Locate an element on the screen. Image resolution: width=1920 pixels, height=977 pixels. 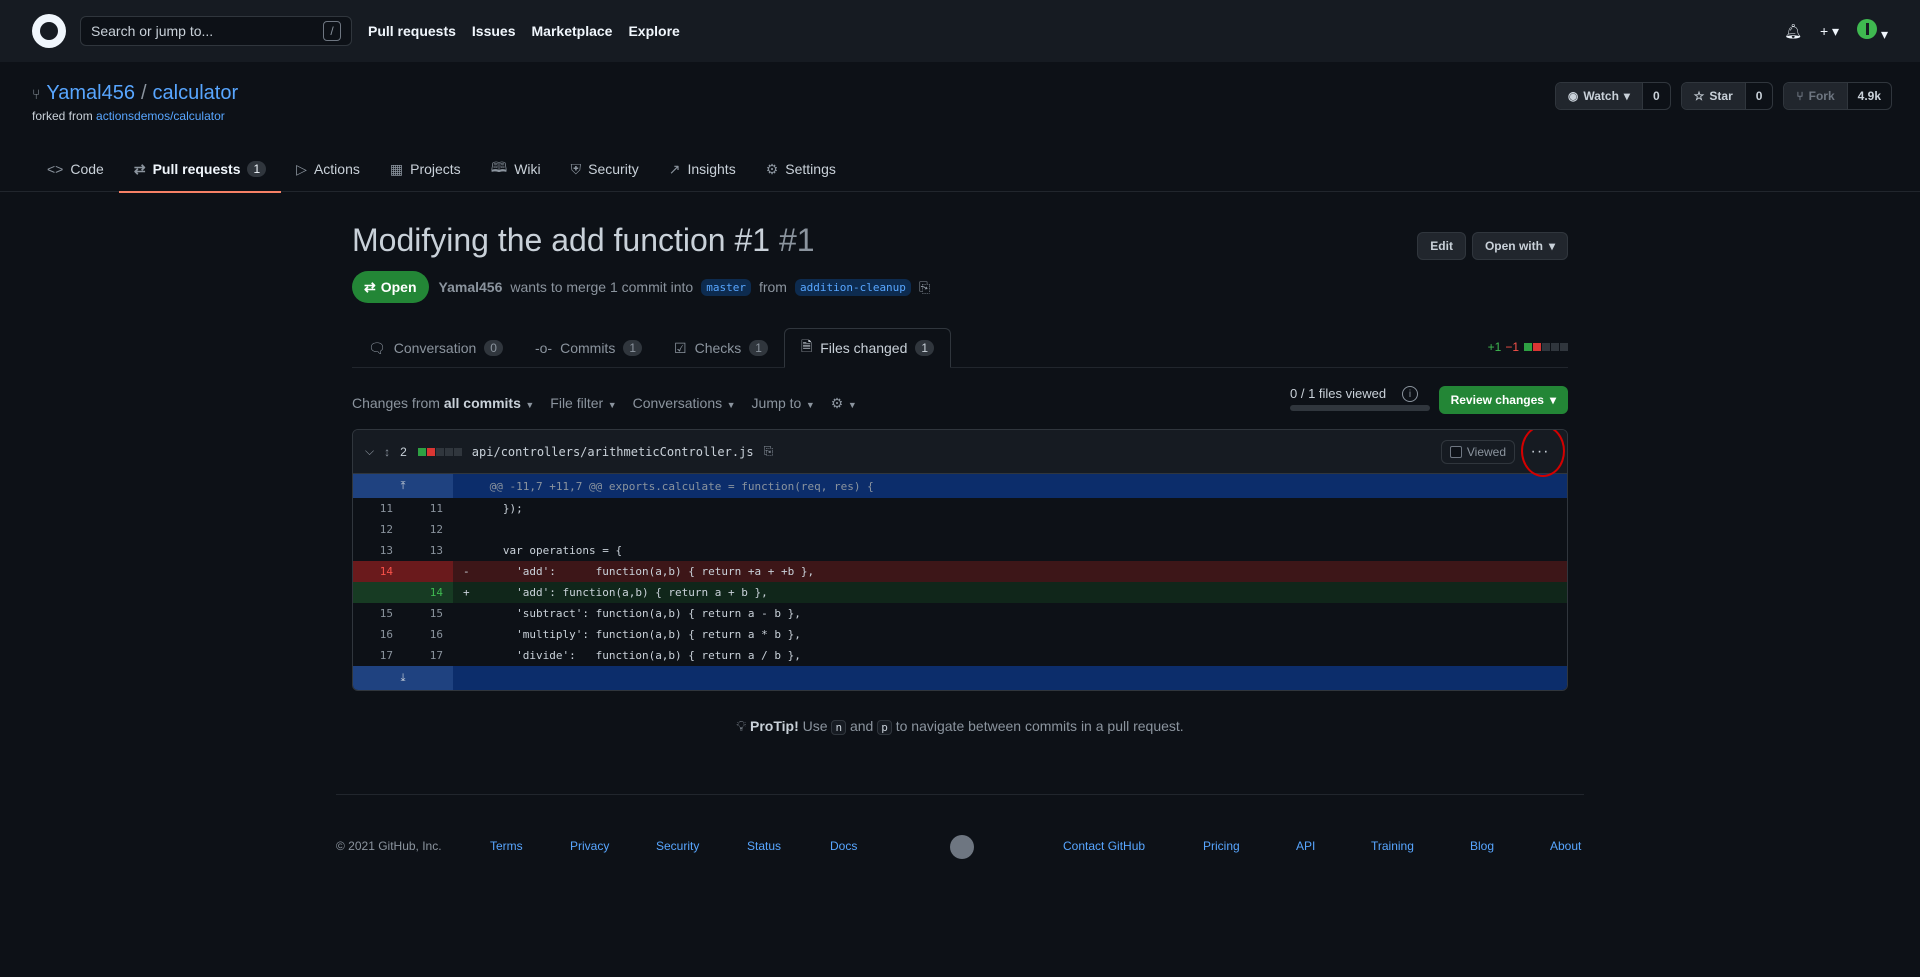
code-line is located at coordinates (1023, 529).